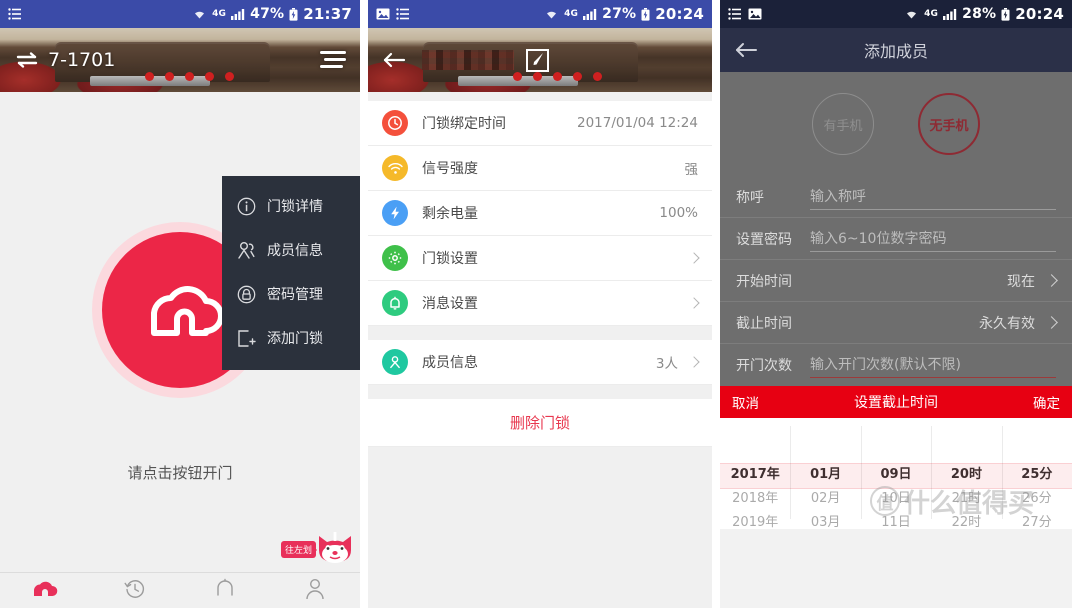 The height and width of the screenshot is (608, 1080). I want to click on row-value: 2017/01/04 12:24, so click(637, 123).